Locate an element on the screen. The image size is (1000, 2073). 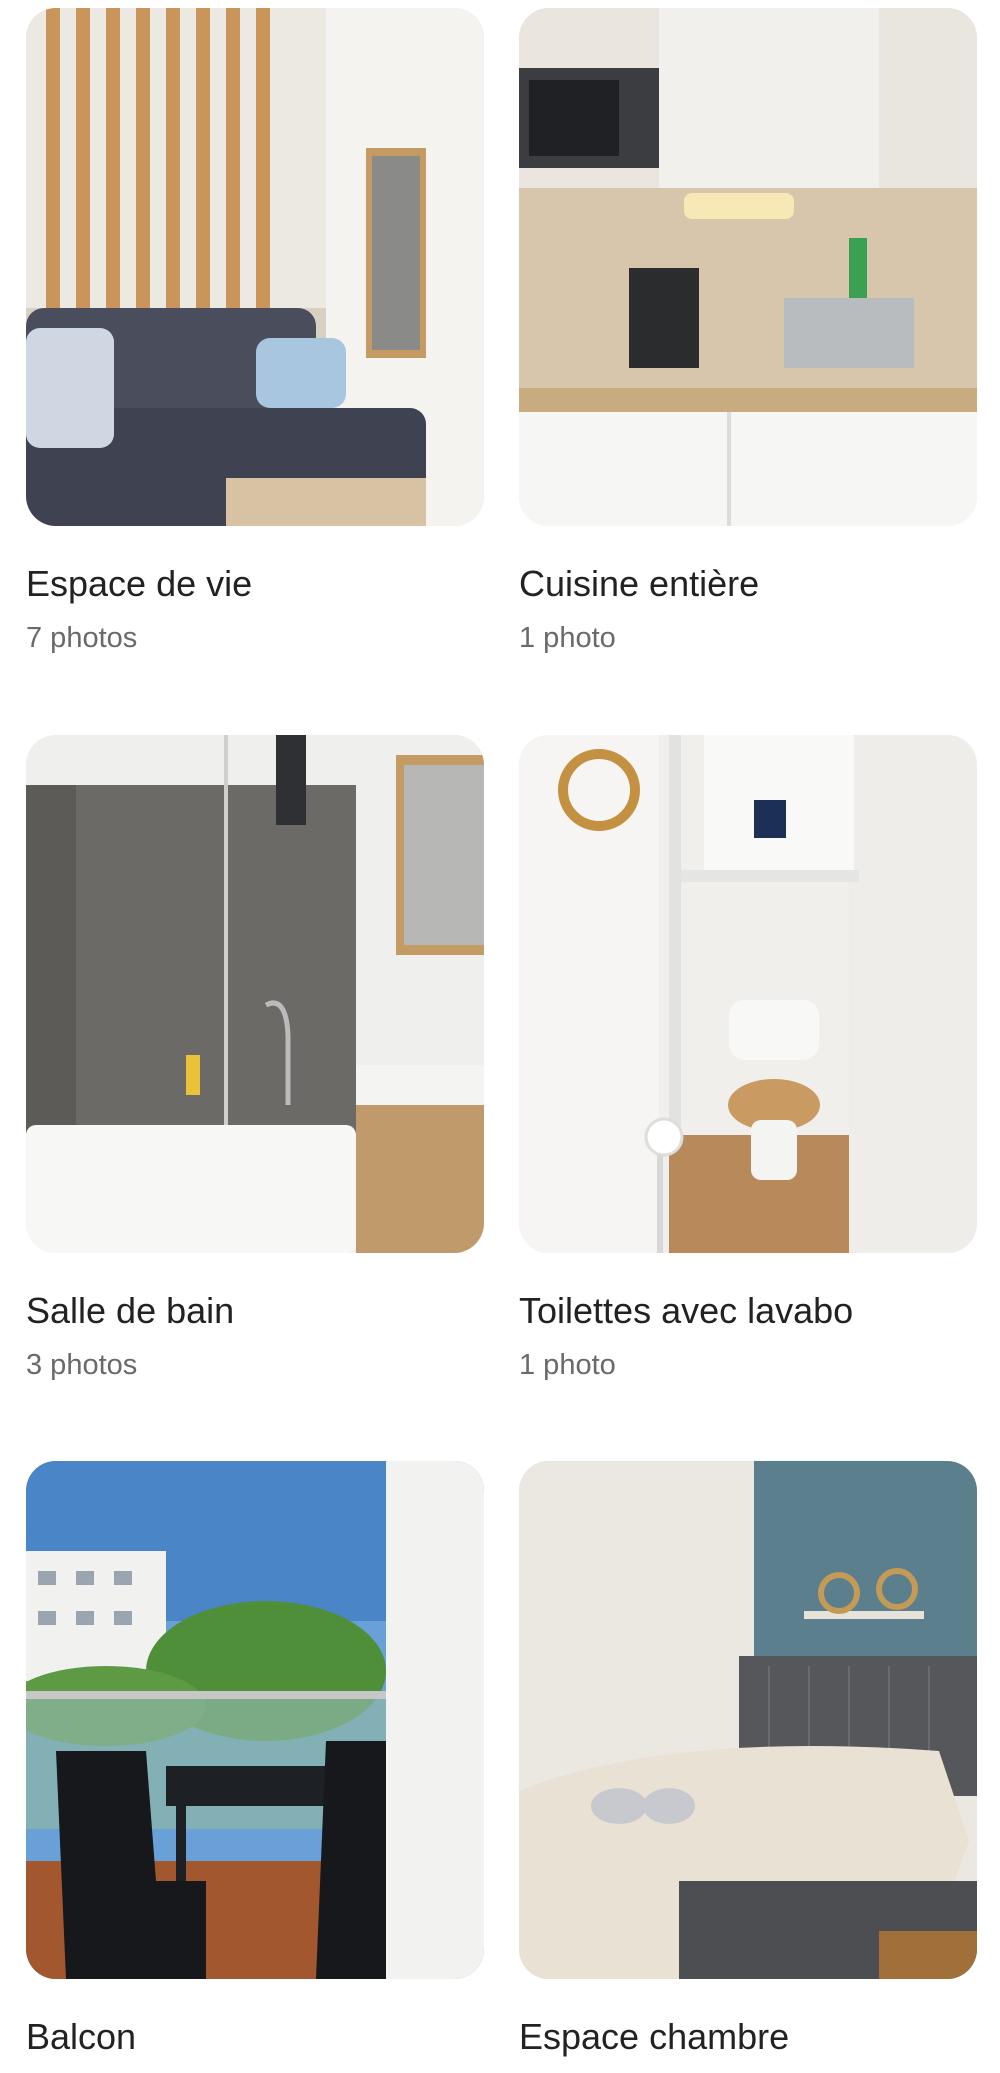
room-title: Espace chambre is located at coordinates (654, 2036).